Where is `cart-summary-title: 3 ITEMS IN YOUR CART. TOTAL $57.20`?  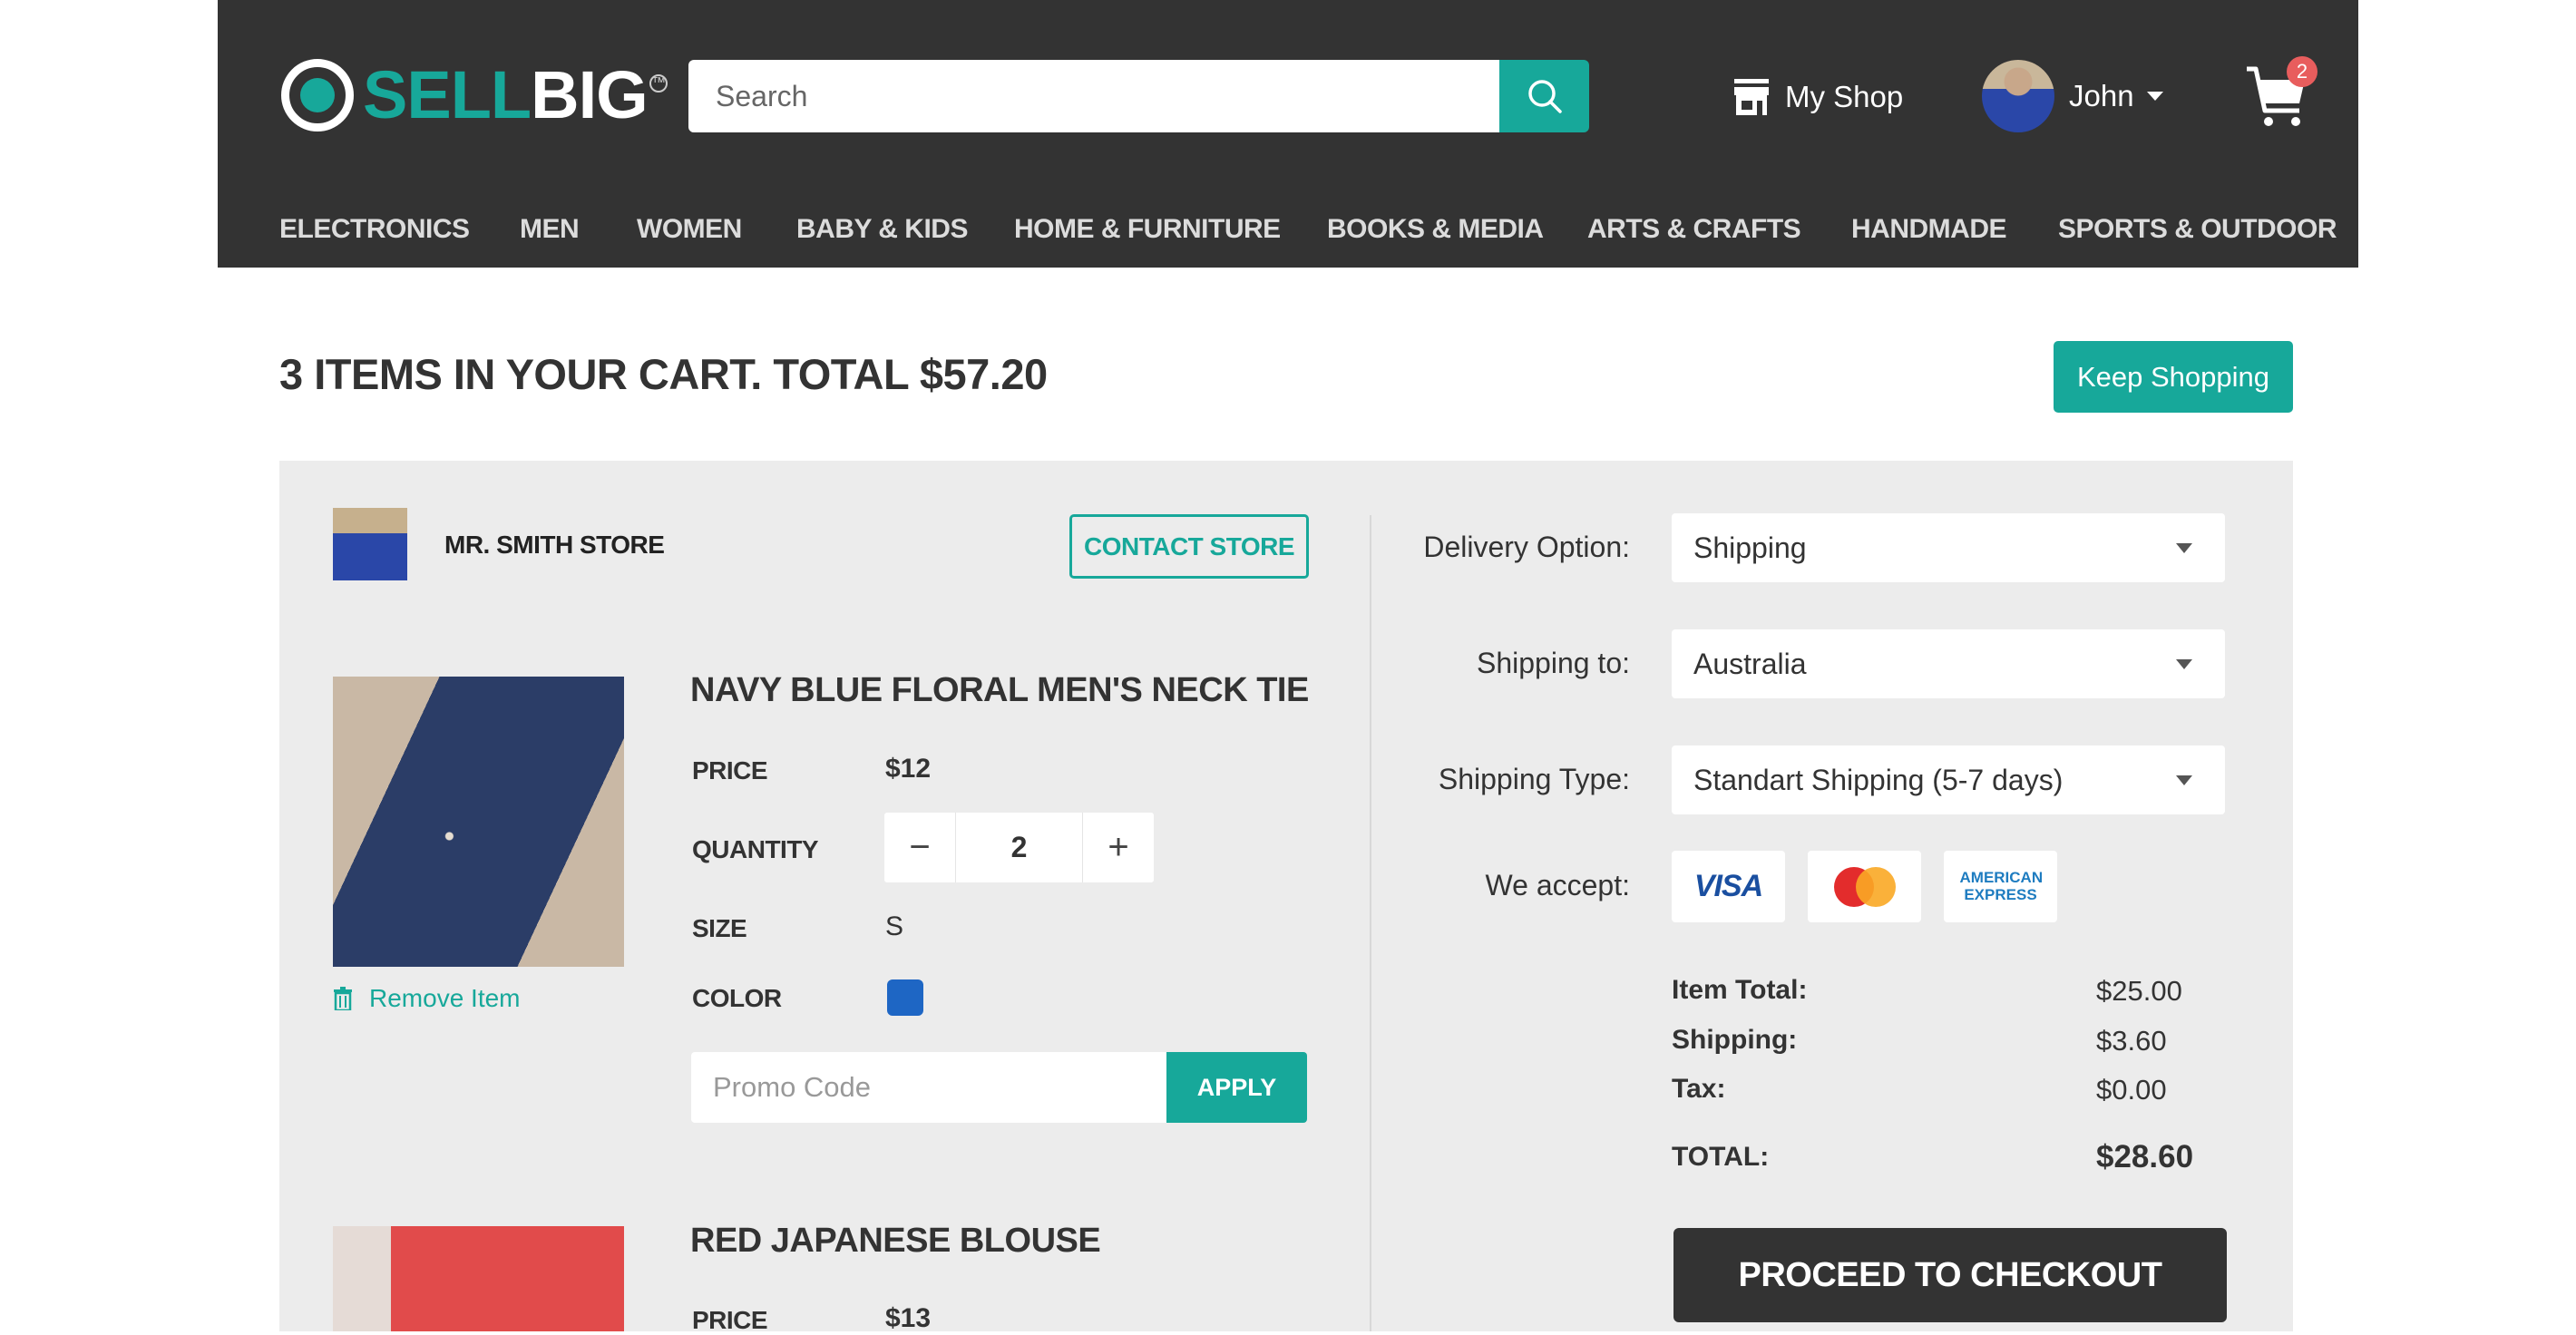
cart-summary-title: 3 ITEMS IN YOUR CART. TOTAL $57.20 is located at coordinates (663, 374).